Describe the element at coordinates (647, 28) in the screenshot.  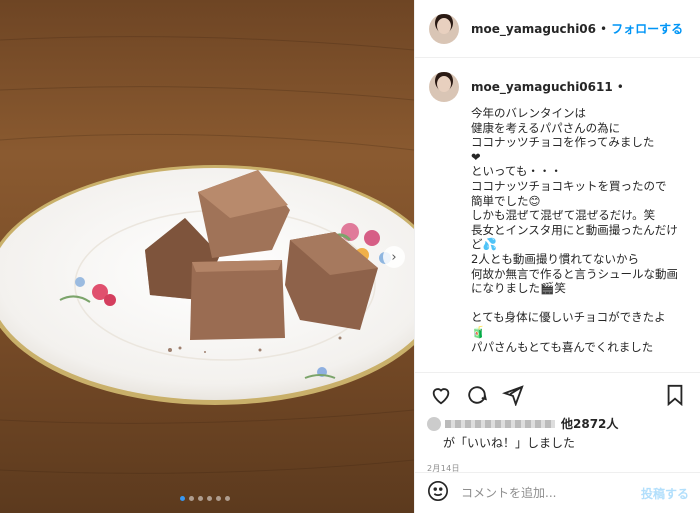
I see `follow-button: フォローする` at that location.